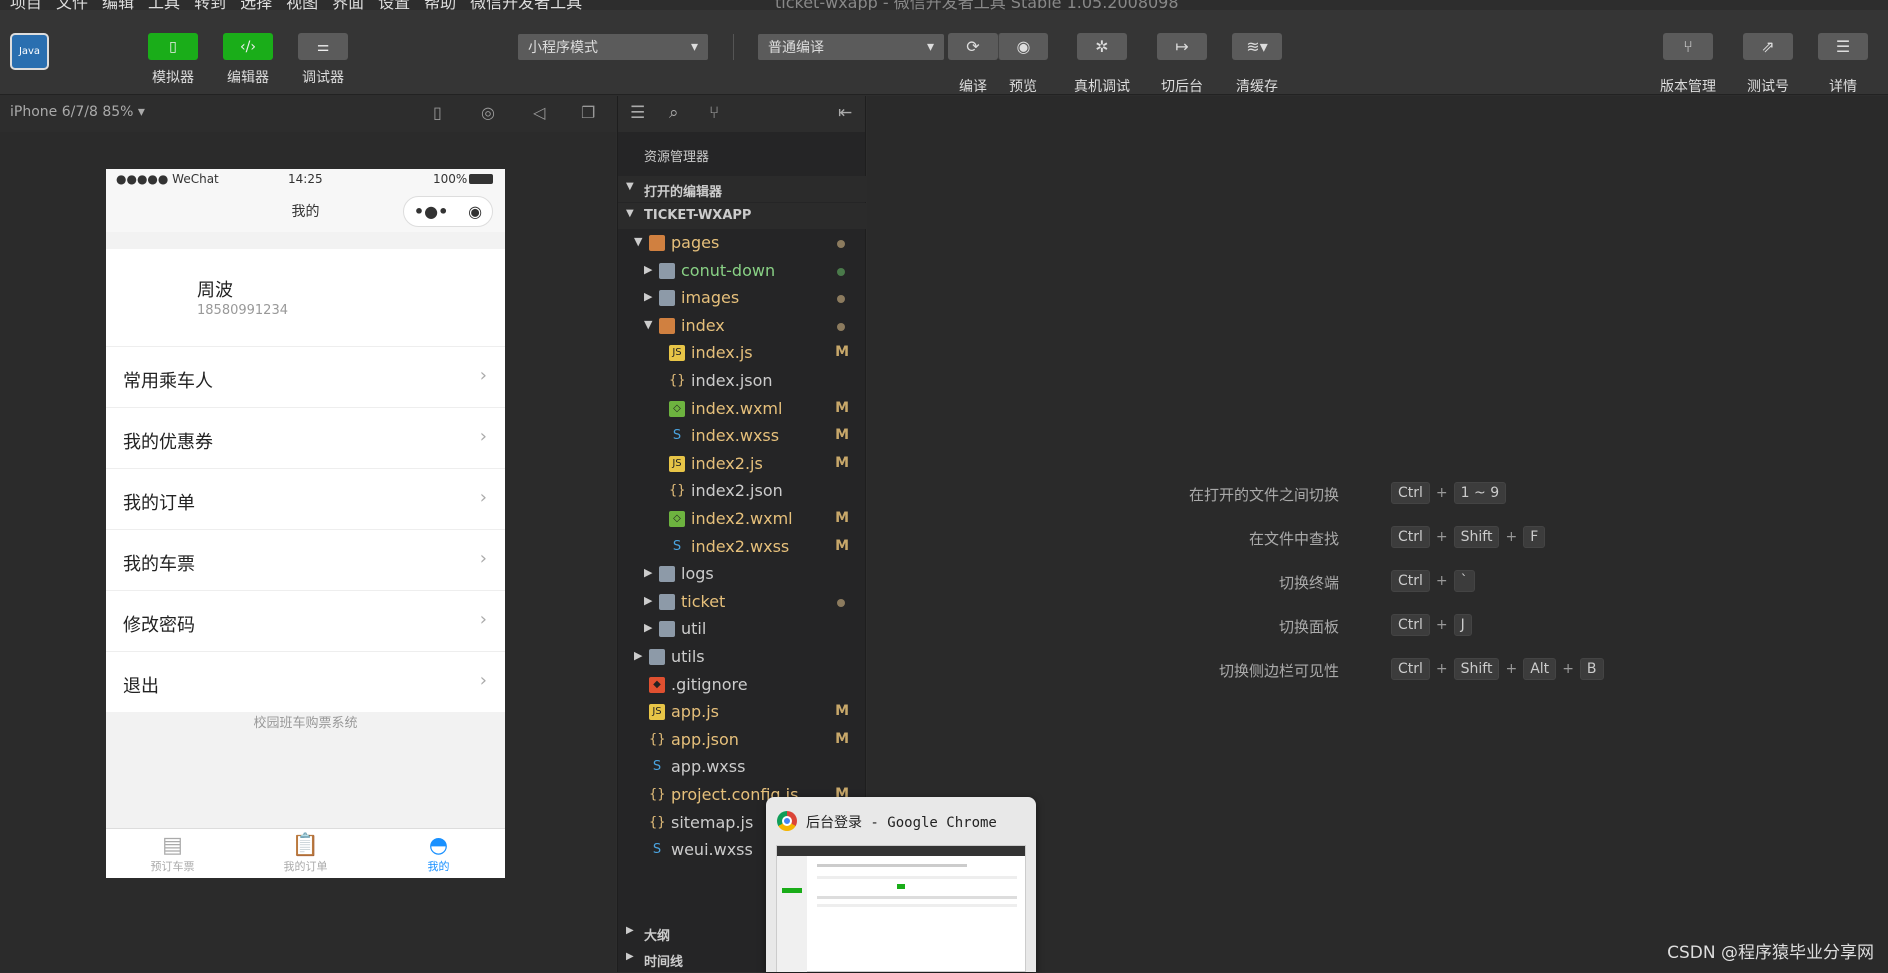 Image resolution: width=1888 pixels, height=973 pixels. What do you see at coordinates (159, 503) in the screenshot?
I see `menu-row-label: 我的订单` at bounding box center [159, 503].